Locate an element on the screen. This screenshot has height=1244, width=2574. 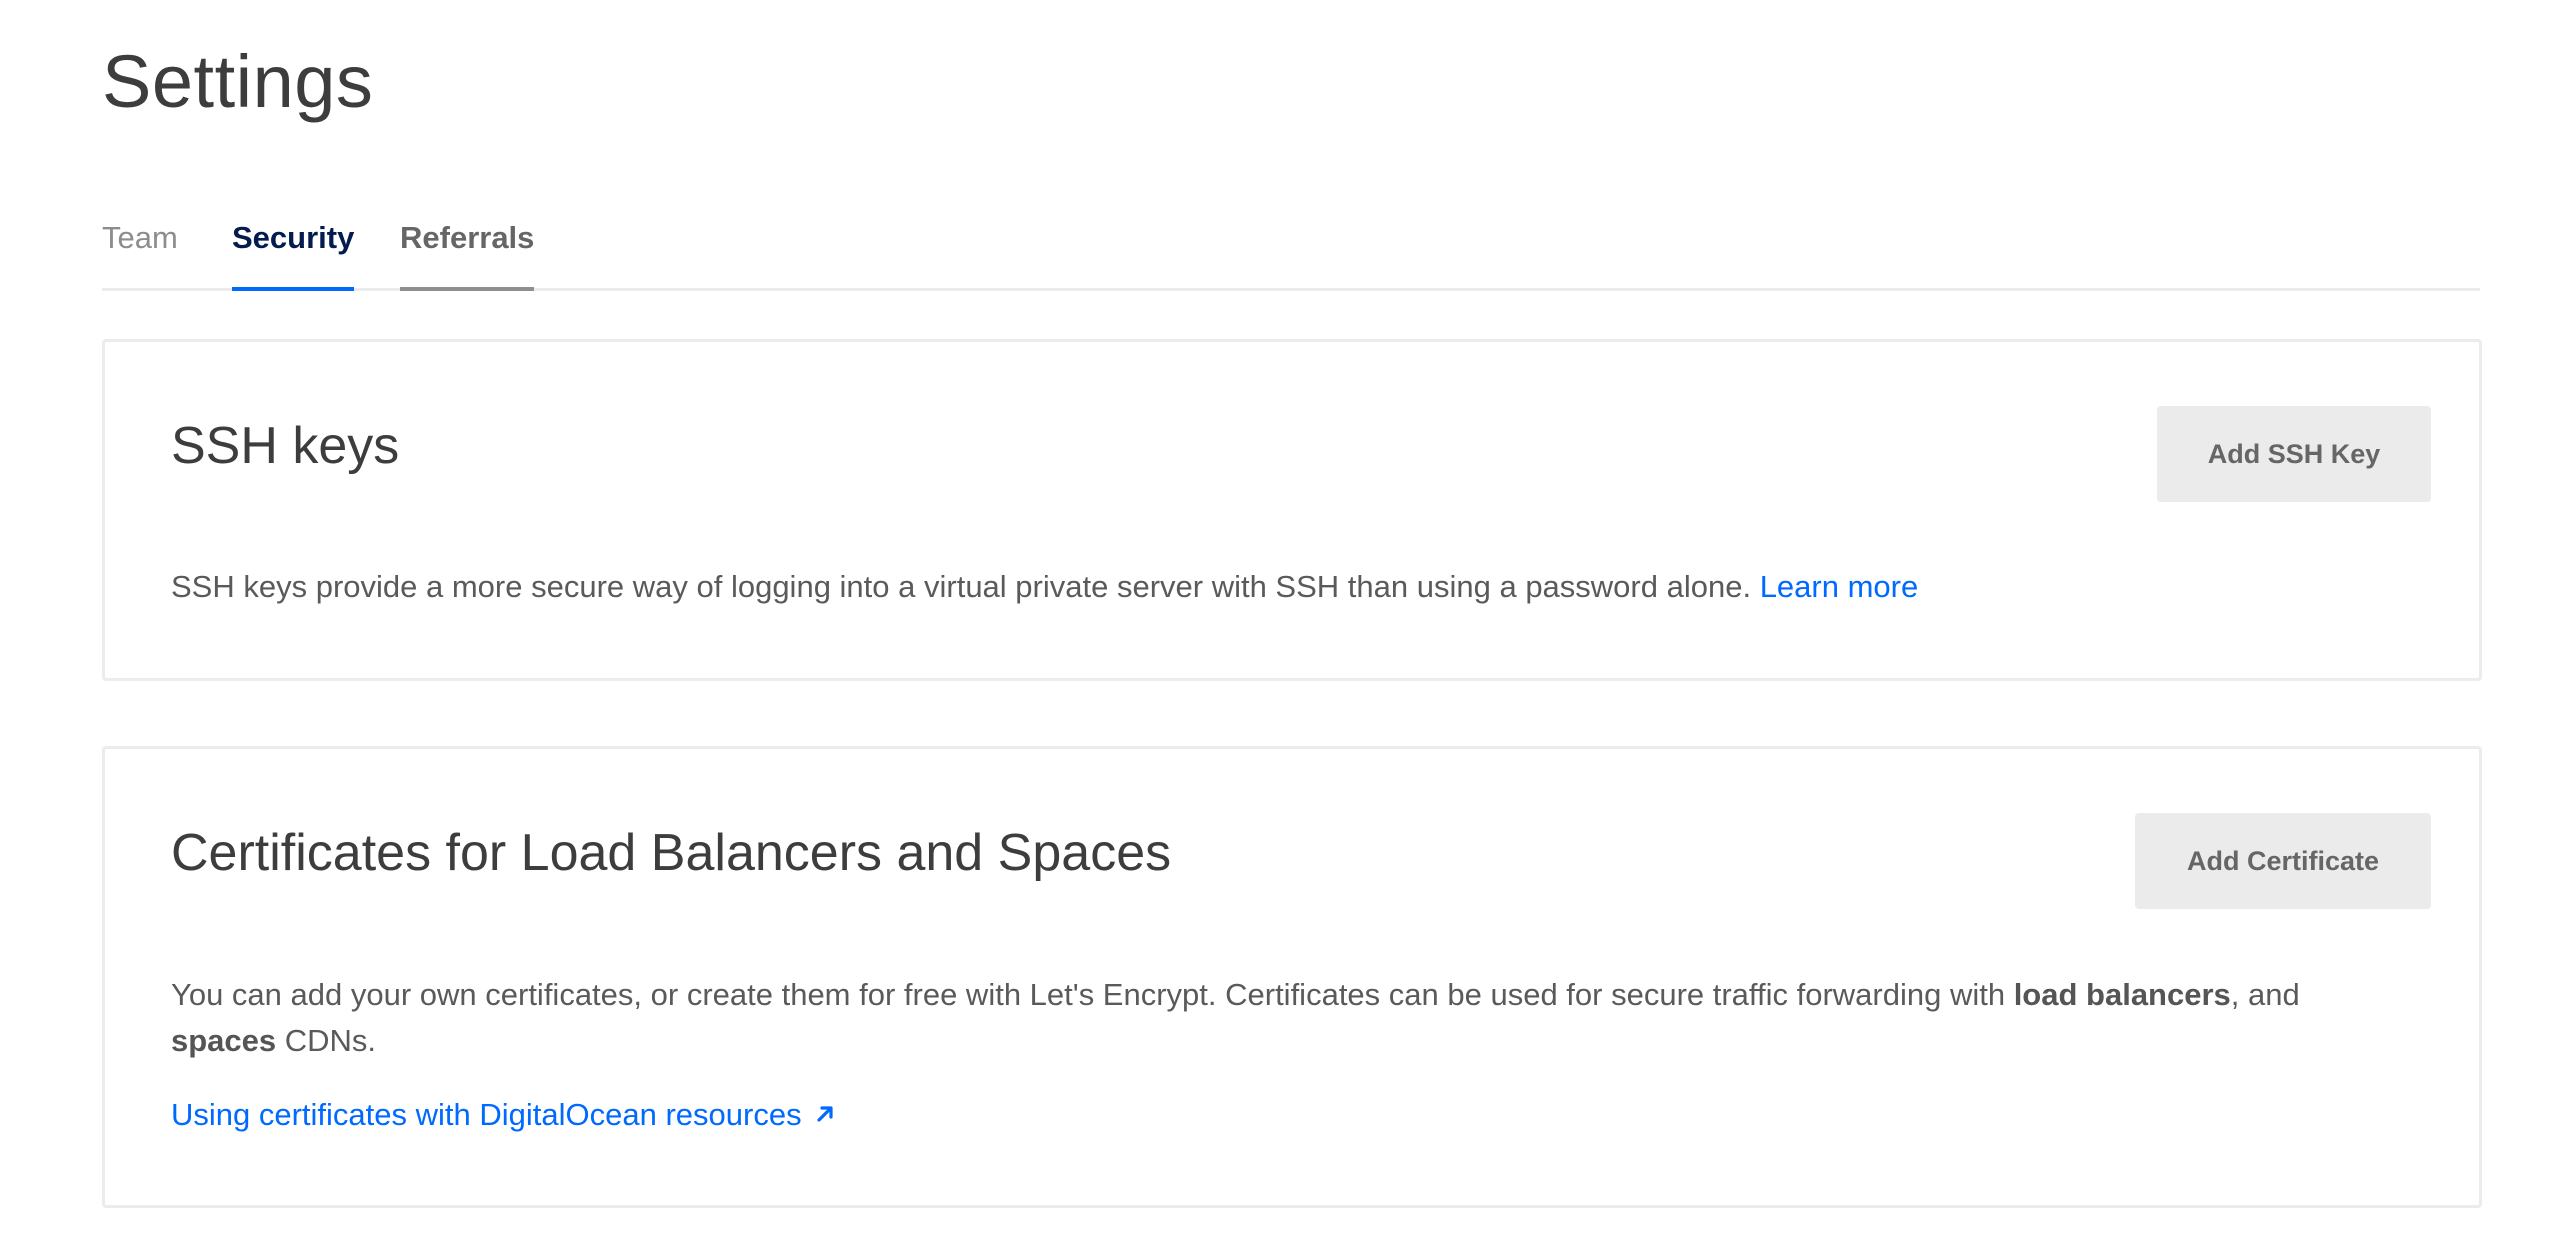
add-ssh-key-button: Add SSH Key is located at coordinates (2294, 454).